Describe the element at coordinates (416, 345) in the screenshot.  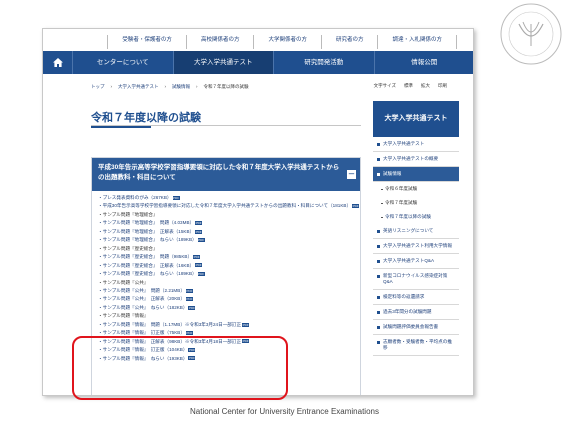
I see `sidebar-item: 志願者数・受験者数・平均点の推移` at that location.